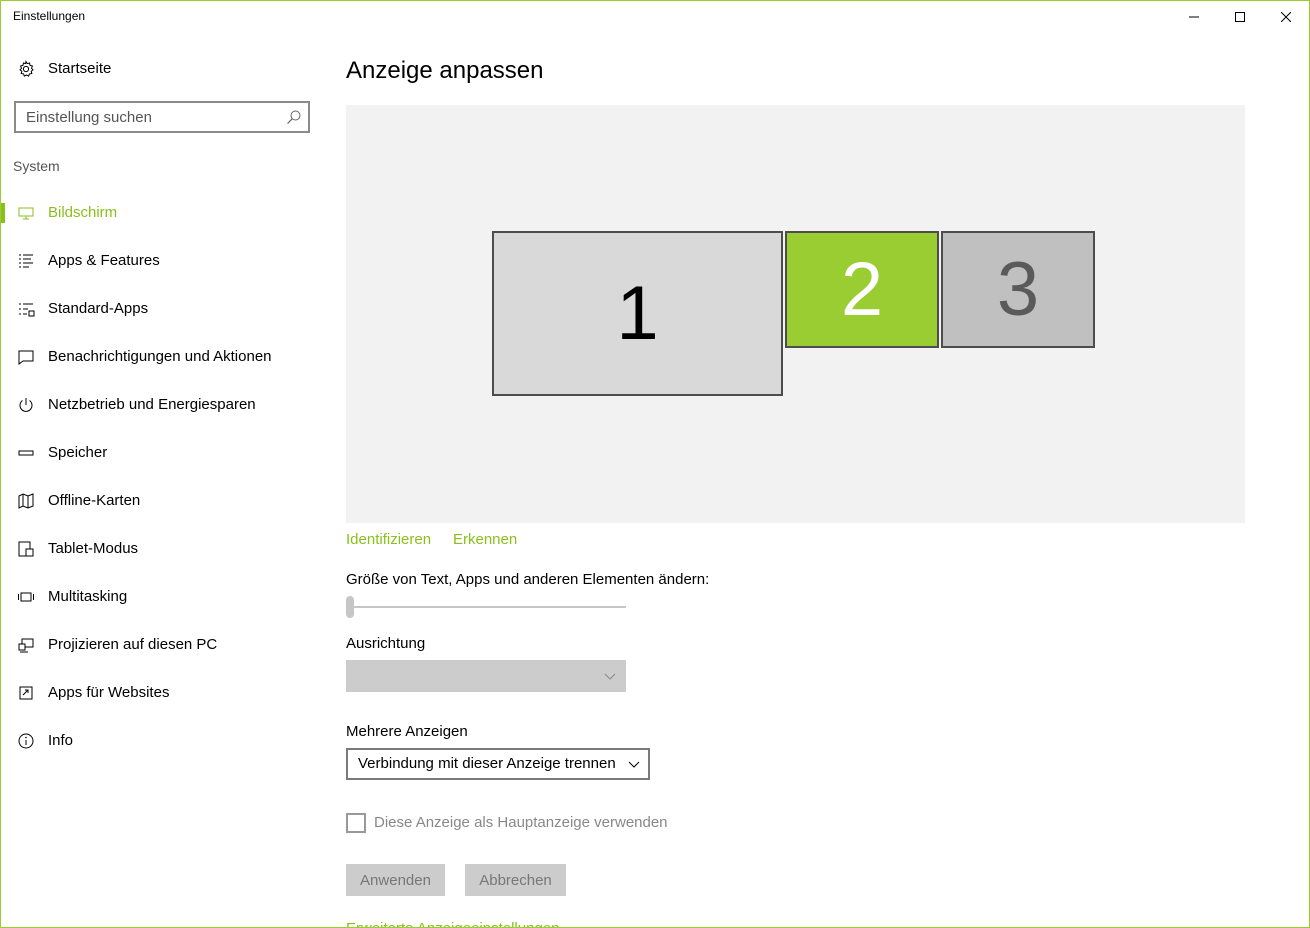 This screenshot has width=1310, height=928. Describe the element at coordinates (26, 69) in the screenshot. I see `gear-icon` at that location.